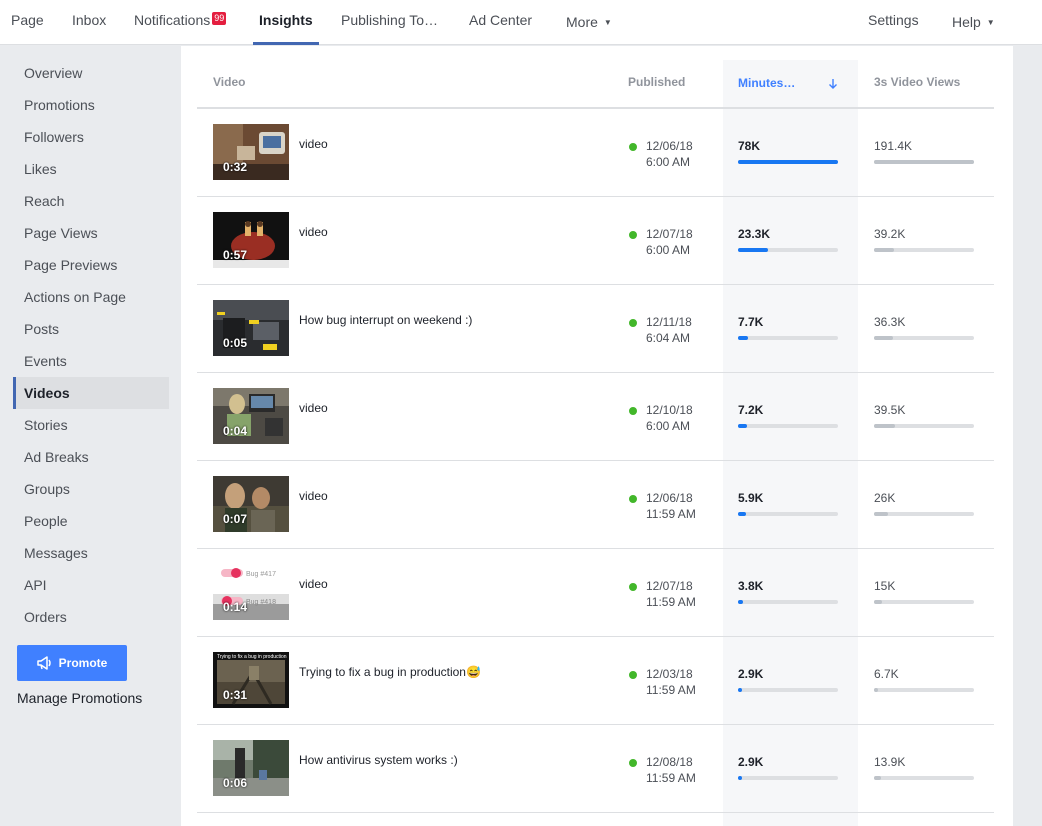 The width and height of the screenshot is (1042, 826). I want to click on manage-promotions-link: Manage Promotions, so click(79, 698).